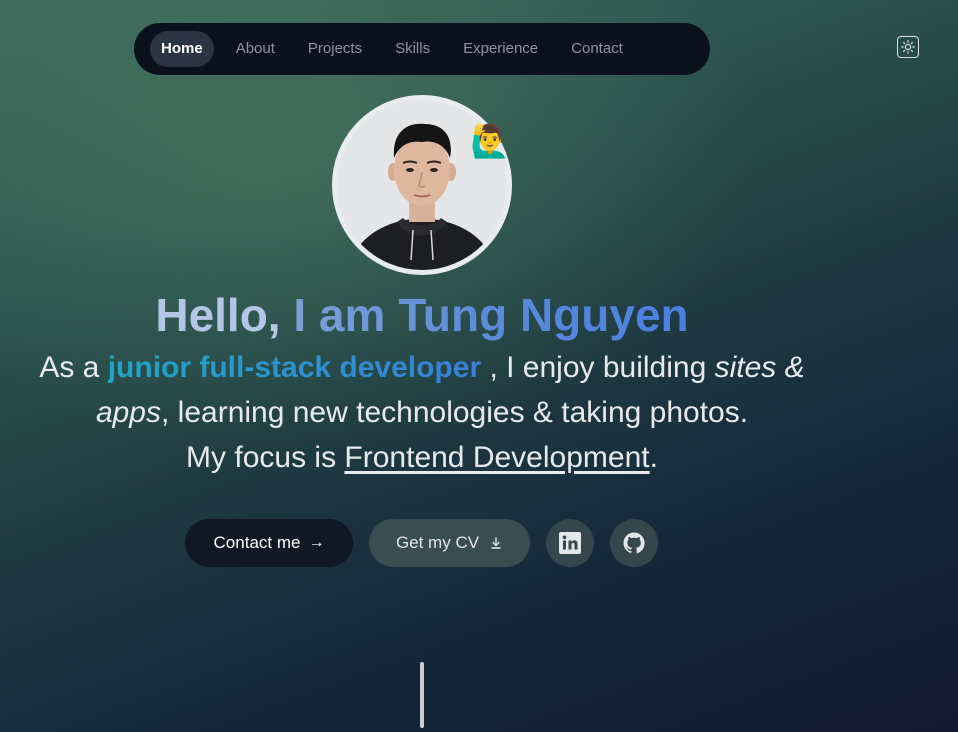 The height and width of the screenshot is (732, 958). I want to click on linkedin-icon, so click(570, 543).